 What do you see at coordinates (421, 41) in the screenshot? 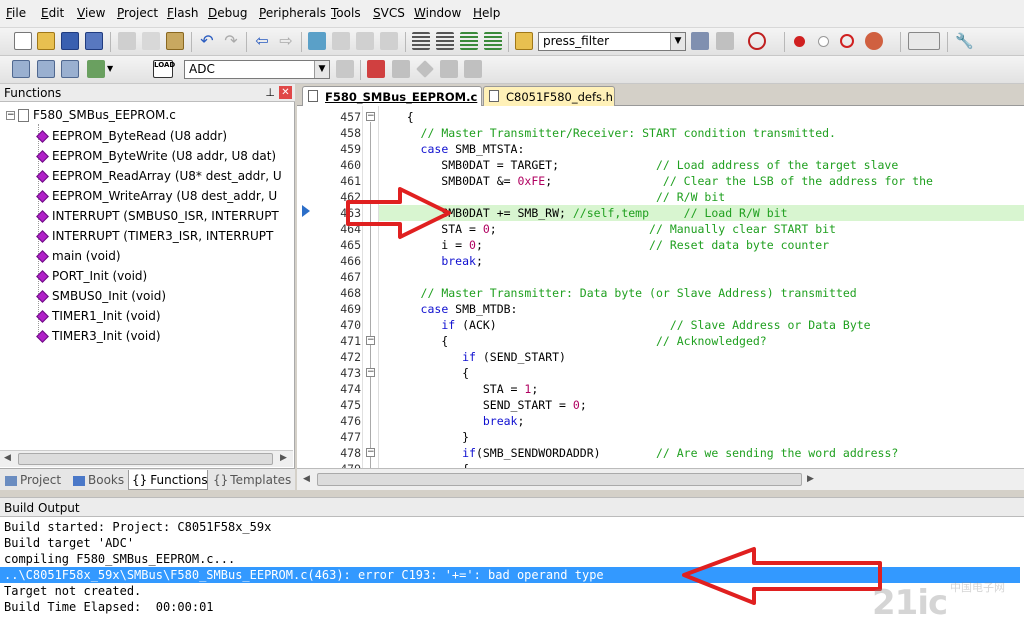
I see `indent-icon` at bounding box center [421, 41].